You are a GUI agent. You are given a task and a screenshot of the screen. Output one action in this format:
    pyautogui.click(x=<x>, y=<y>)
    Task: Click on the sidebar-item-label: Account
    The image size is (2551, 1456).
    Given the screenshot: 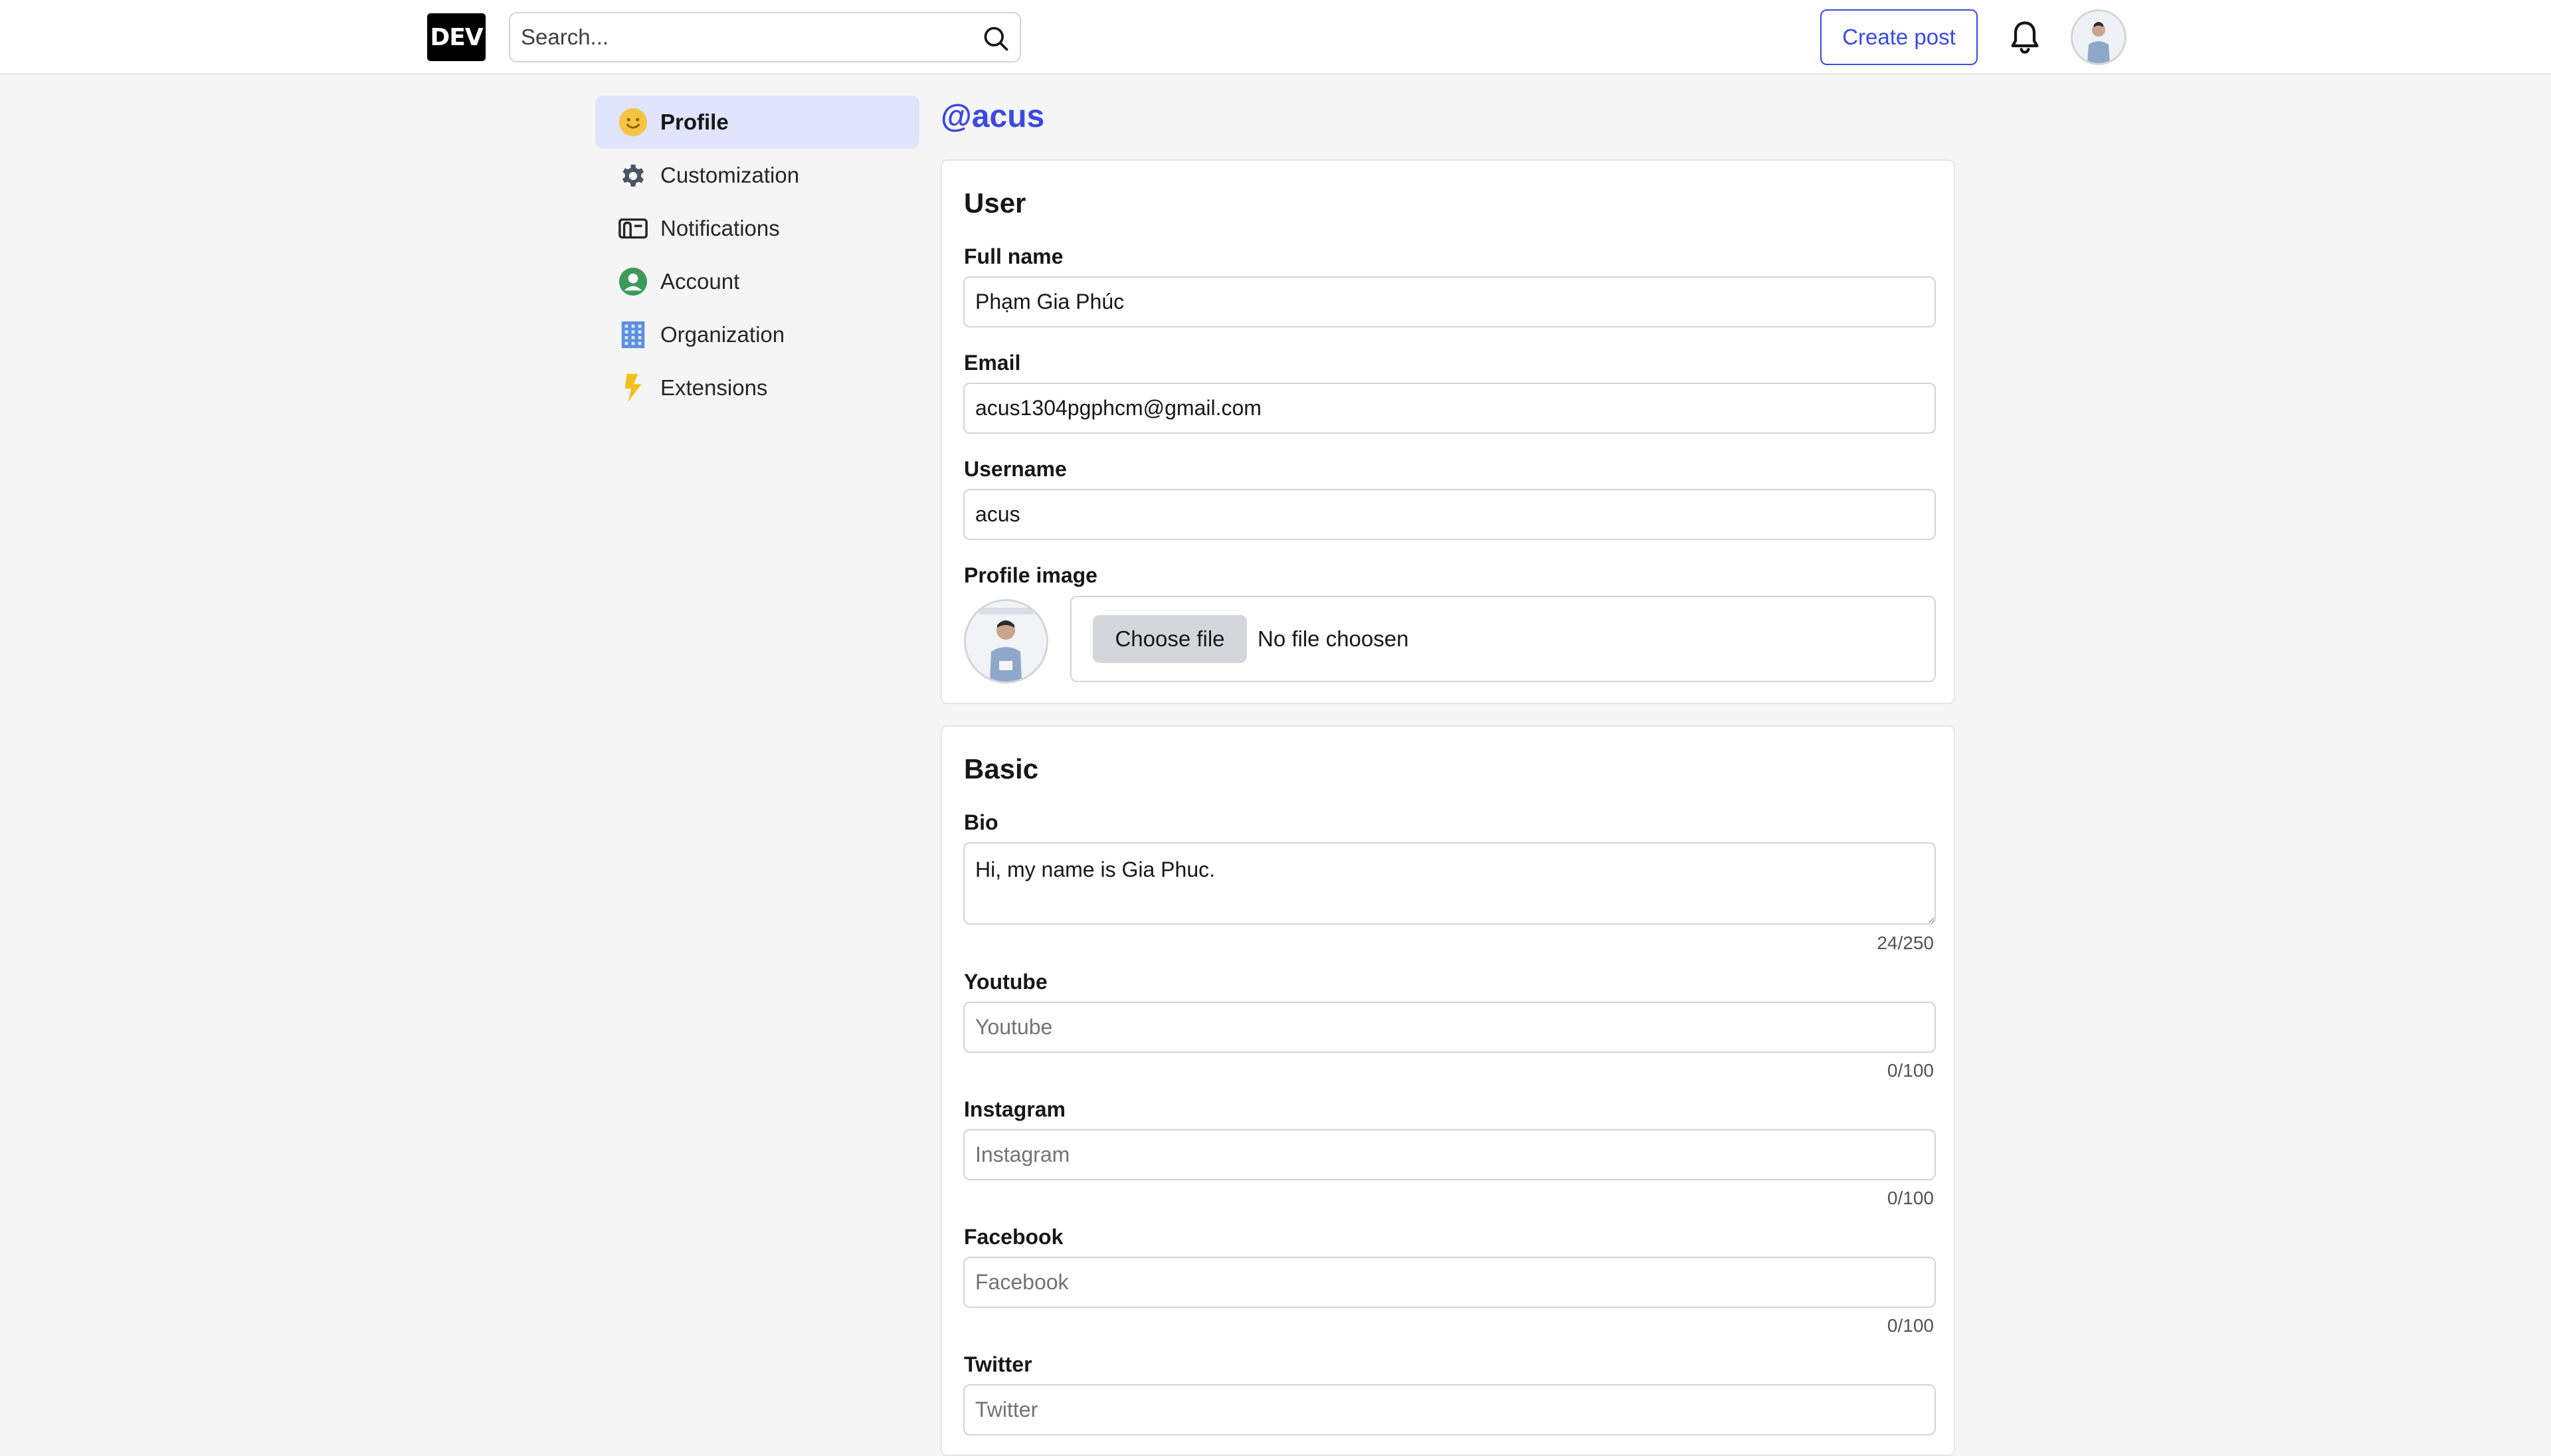 What is the action you would take?
    pyautogui.click(x=700, y=281)
    